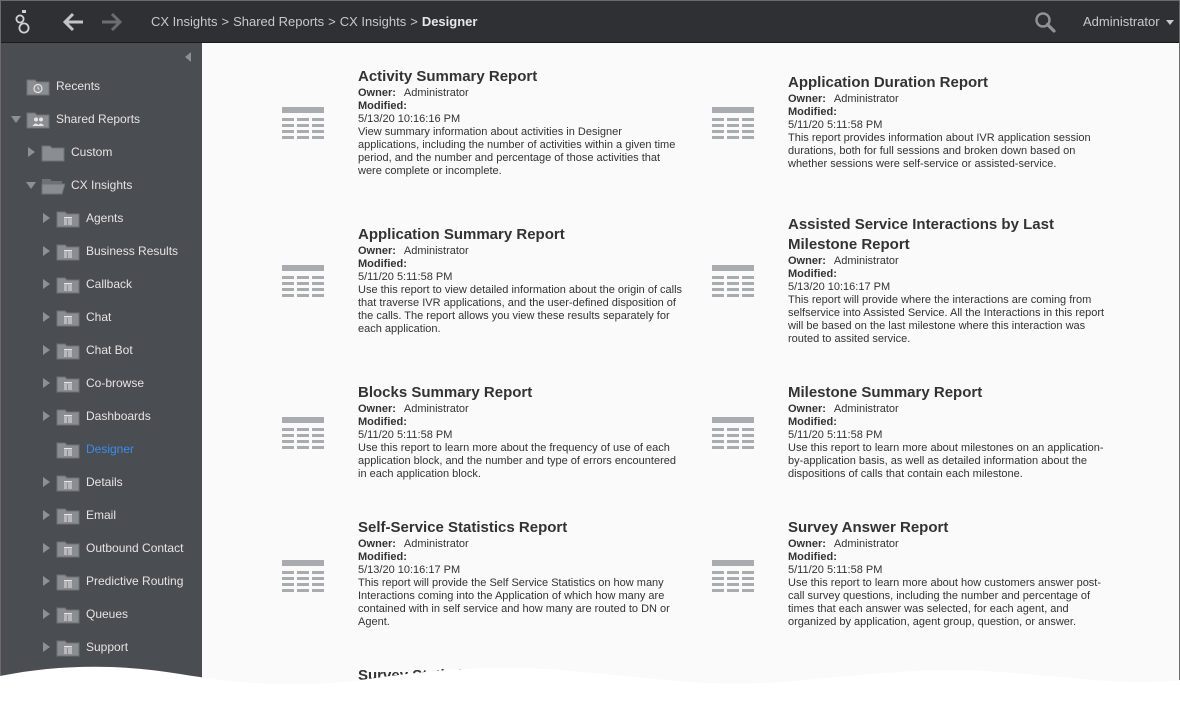 The image size is (1180, 712). What do you see at coordinates (521, 235) in the screenshot?
I see `report-title: Application Summary Report` at bounding box center [521, 235].